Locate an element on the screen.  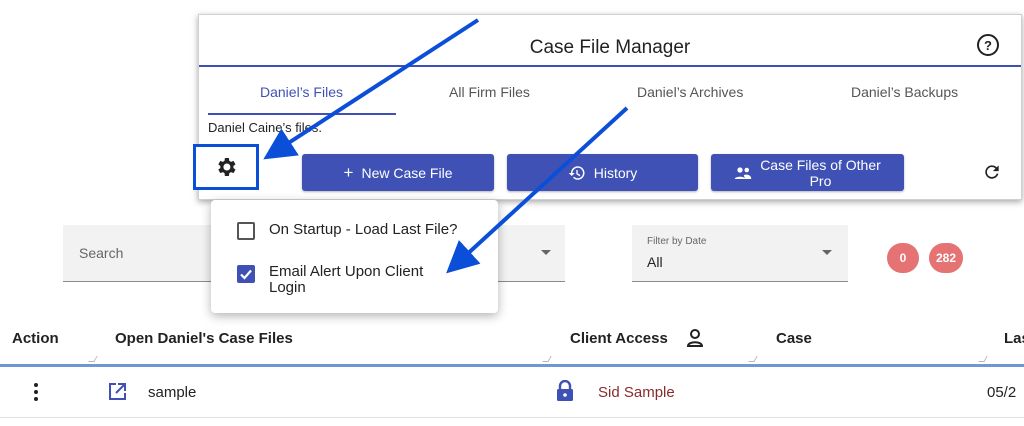
help-icon: ? is located at coordinates (988, 45).